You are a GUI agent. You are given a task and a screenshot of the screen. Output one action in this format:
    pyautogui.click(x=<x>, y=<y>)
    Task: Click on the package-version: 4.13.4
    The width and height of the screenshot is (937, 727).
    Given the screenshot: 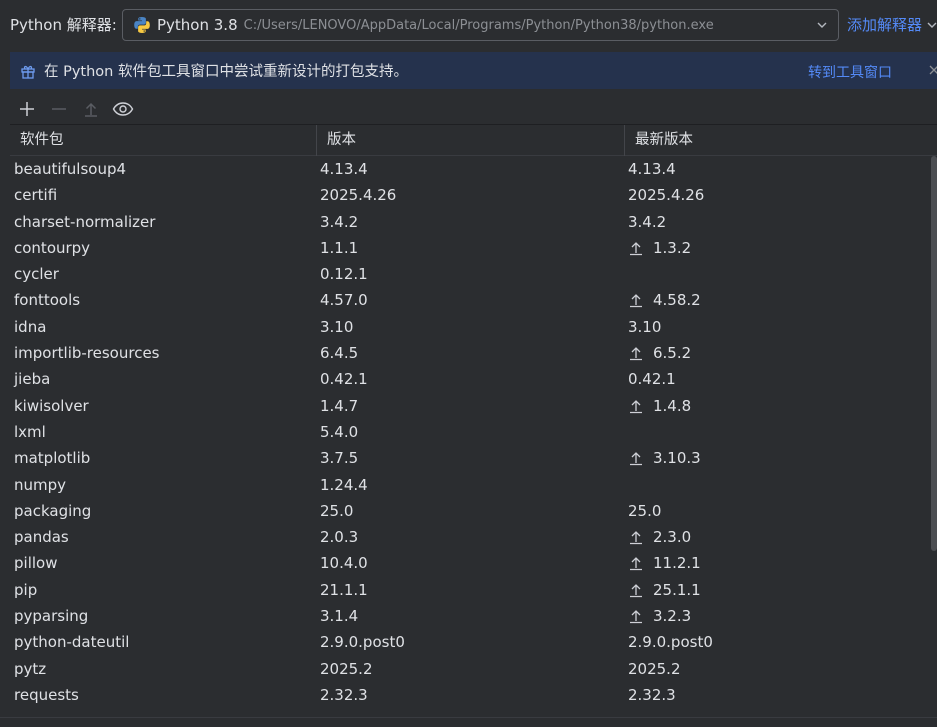 What is the action you would take?
    pyautogui.click(x=344, y=169)
    